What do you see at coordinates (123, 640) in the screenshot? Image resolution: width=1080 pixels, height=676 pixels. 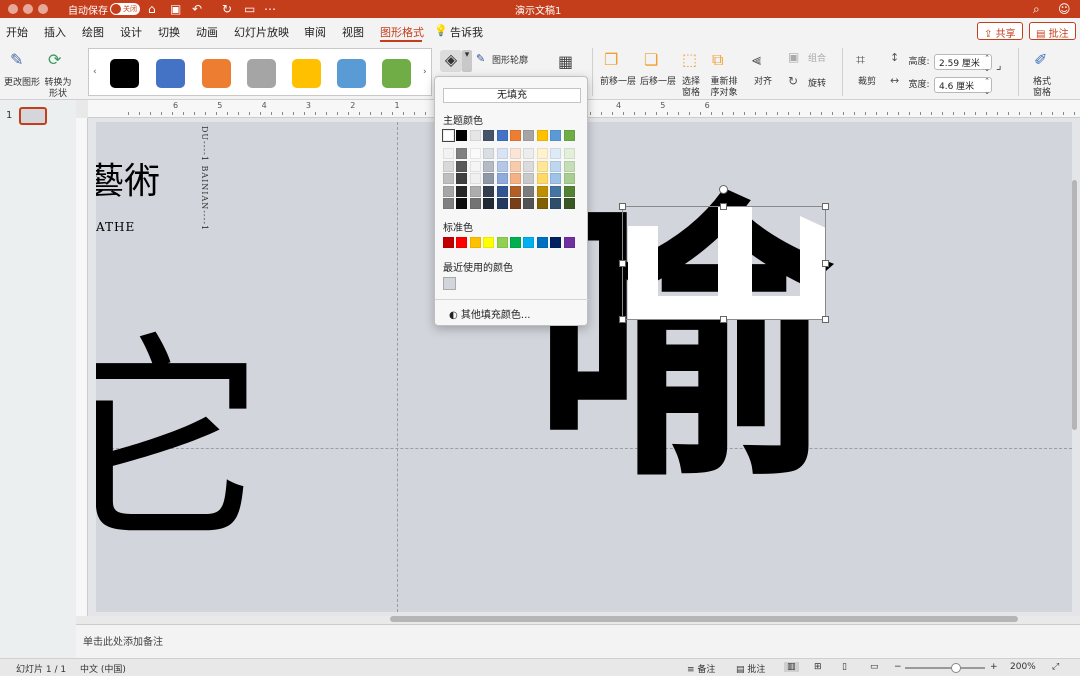 I see `notes-placeholder: 单击此处添加备注` at bounding box center [123, 640].